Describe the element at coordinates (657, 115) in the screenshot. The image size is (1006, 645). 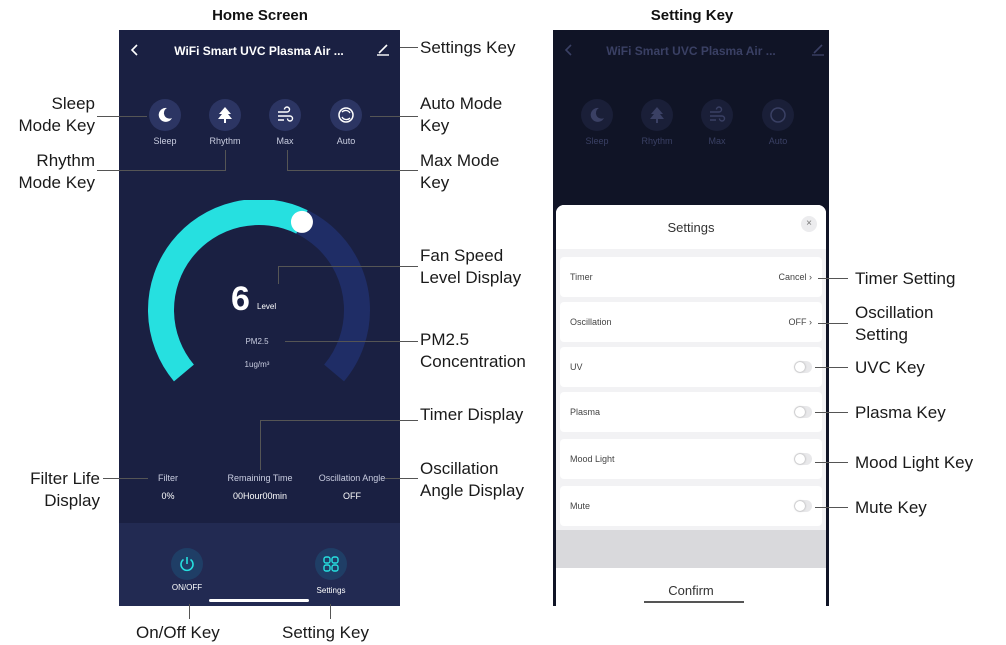
I see `rhythm-mode-button-dimmed` at that location.